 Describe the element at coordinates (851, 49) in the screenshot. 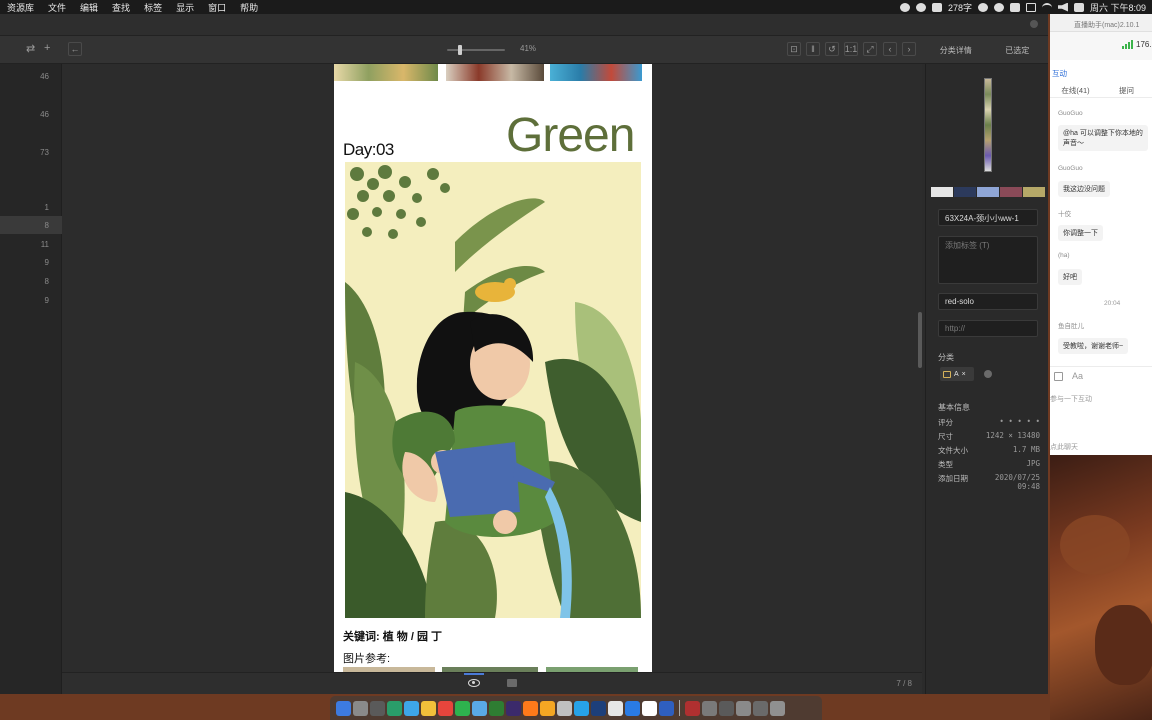

I see `actual-size-icon: 1:1` at that location.